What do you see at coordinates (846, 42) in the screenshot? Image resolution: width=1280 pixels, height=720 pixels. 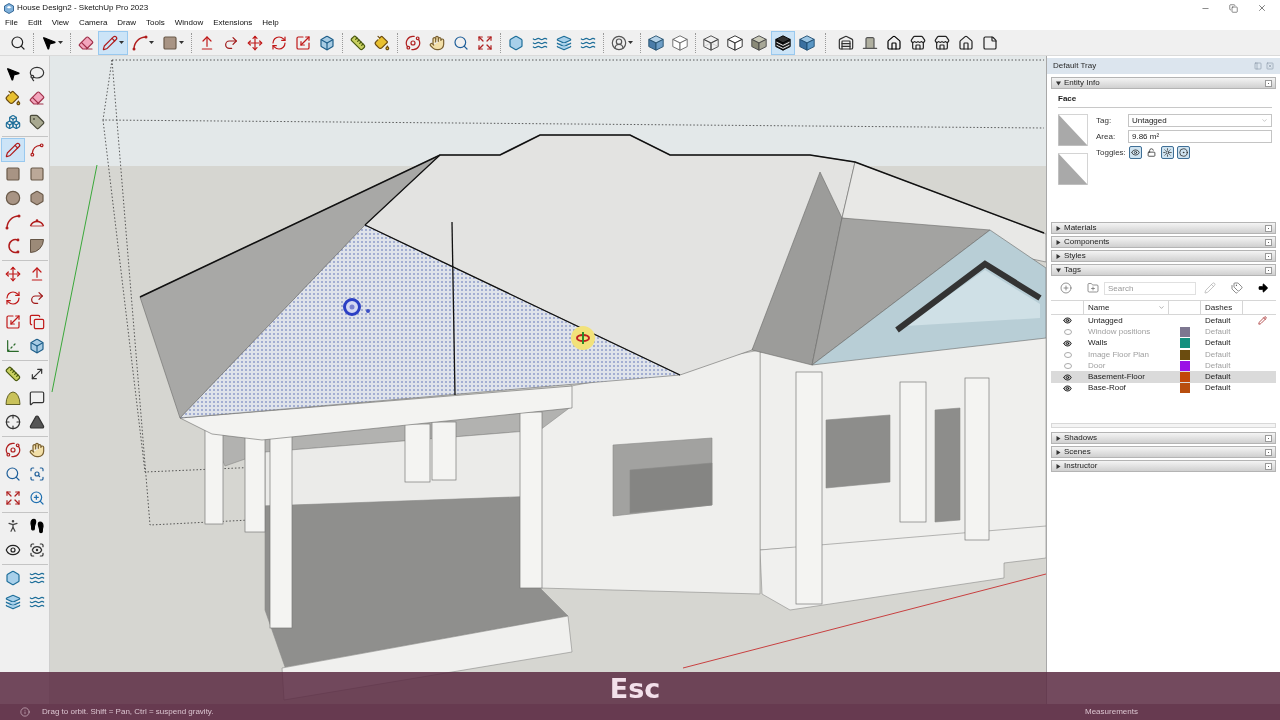 I see `warehouse-icon` at bounding box center [846, 42].